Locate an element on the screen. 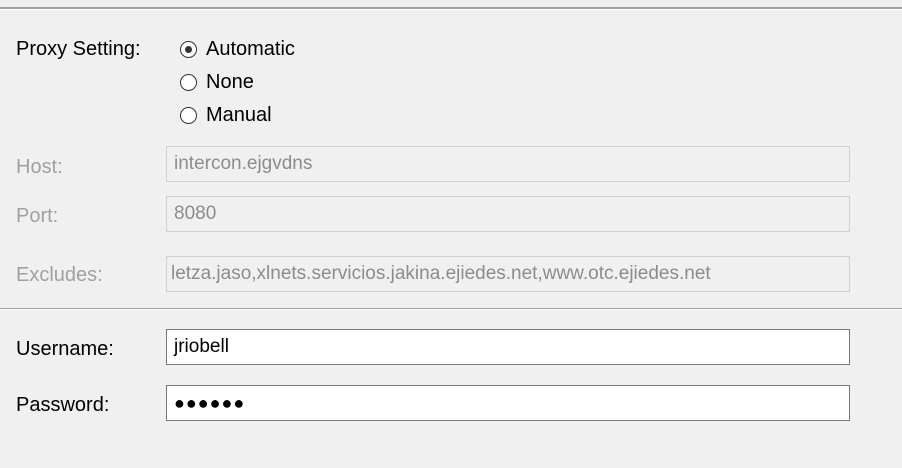  radio-manual: Manual is located at coordinates (226, 115).